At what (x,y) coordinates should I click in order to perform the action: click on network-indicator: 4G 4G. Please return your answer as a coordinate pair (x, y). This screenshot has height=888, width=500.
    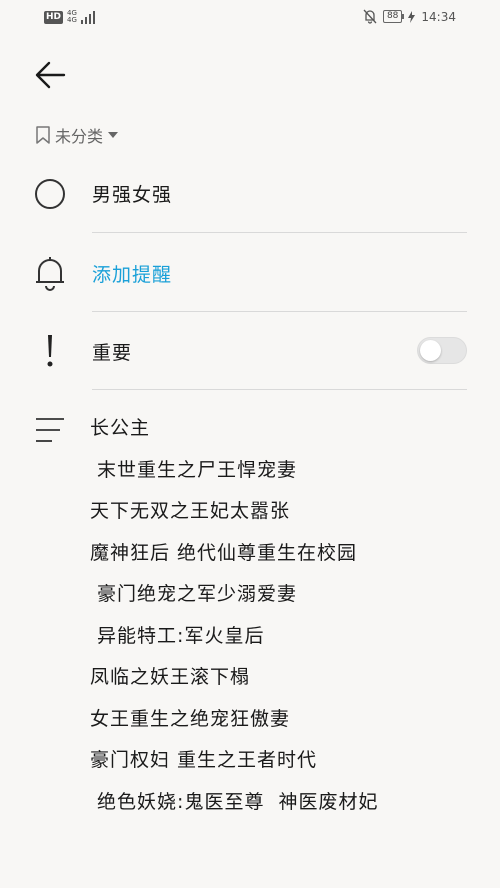
    Looking at the image, I should click on (72, 17).